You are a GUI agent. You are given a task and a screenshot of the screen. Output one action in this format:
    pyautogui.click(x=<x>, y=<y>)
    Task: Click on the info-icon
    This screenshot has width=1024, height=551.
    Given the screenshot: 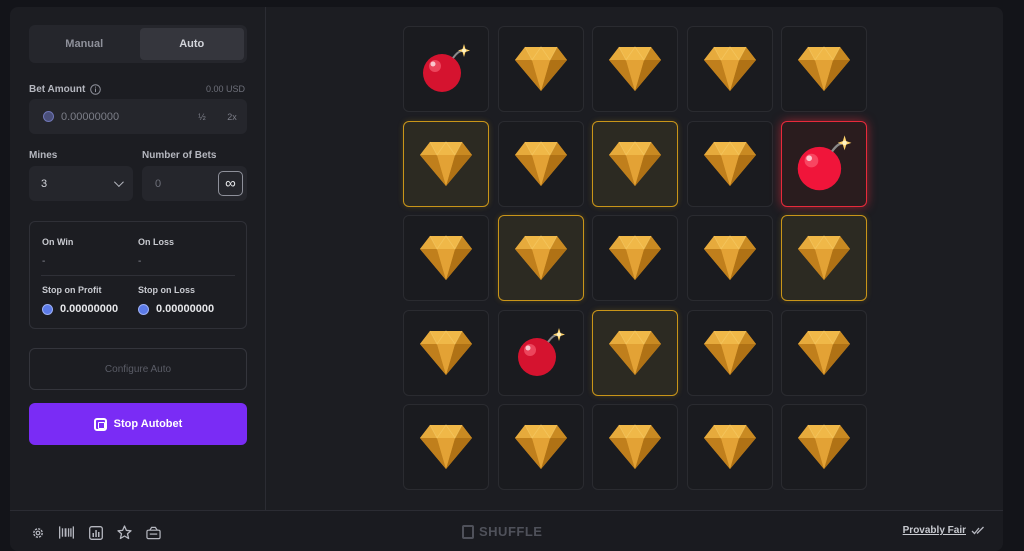 What is the action you would take?
    pyautogui.click(x=96, y=89)
    